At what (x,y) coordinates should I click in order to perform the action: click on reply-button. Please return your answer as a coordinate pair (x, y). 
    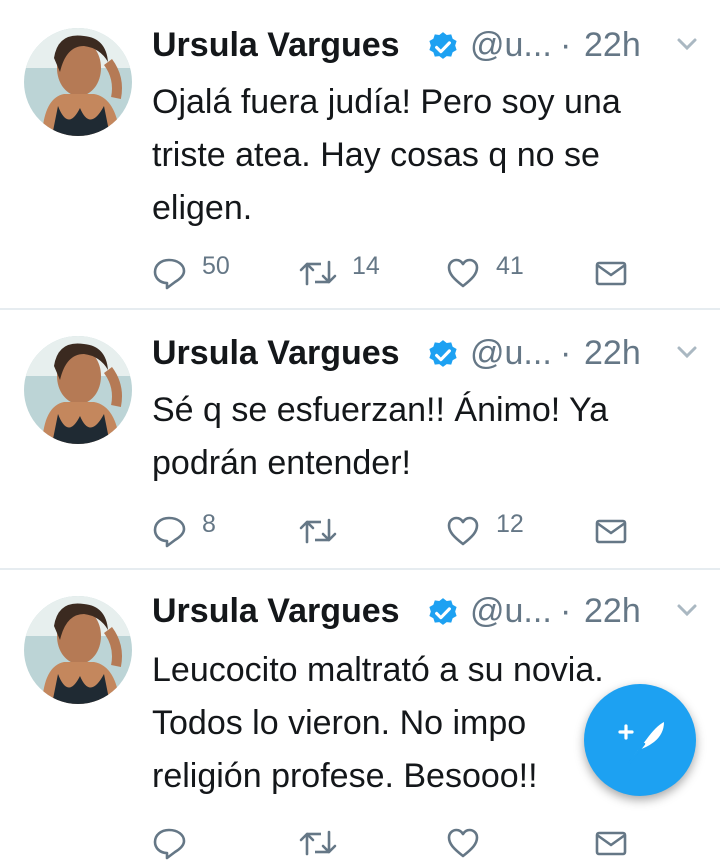
    Looking at the image, I should click on (202, 842).